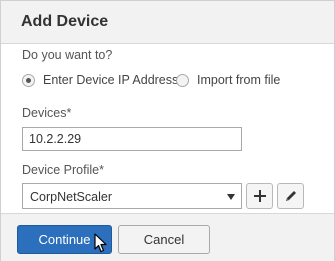 Image resolution: width=335 pixels, height=261 pixels. Describe the element at coordinates (71, 197) in the screenshot. I see `device-profile-value: CorpNetScaler` at that location.